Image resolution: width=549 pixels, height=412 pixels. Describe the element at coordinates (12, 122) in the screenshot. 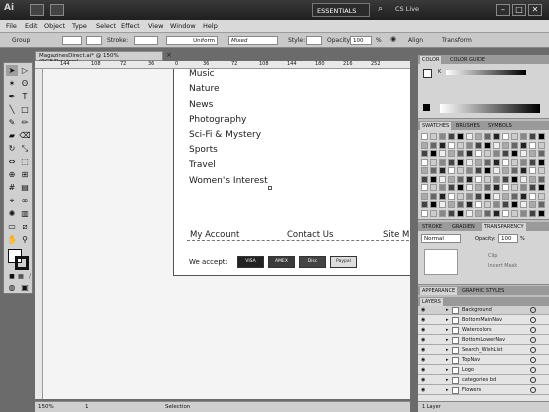

I see `paintbrush-icon: ✎` at that location.